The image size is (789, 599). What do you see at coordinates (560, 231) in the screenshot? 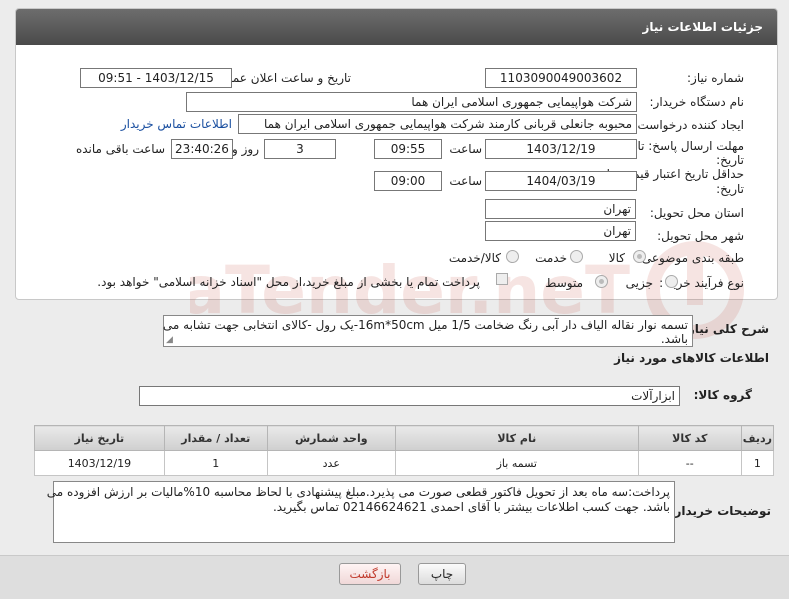
I see `city-field: تهران` at bounding box center [560, 231].